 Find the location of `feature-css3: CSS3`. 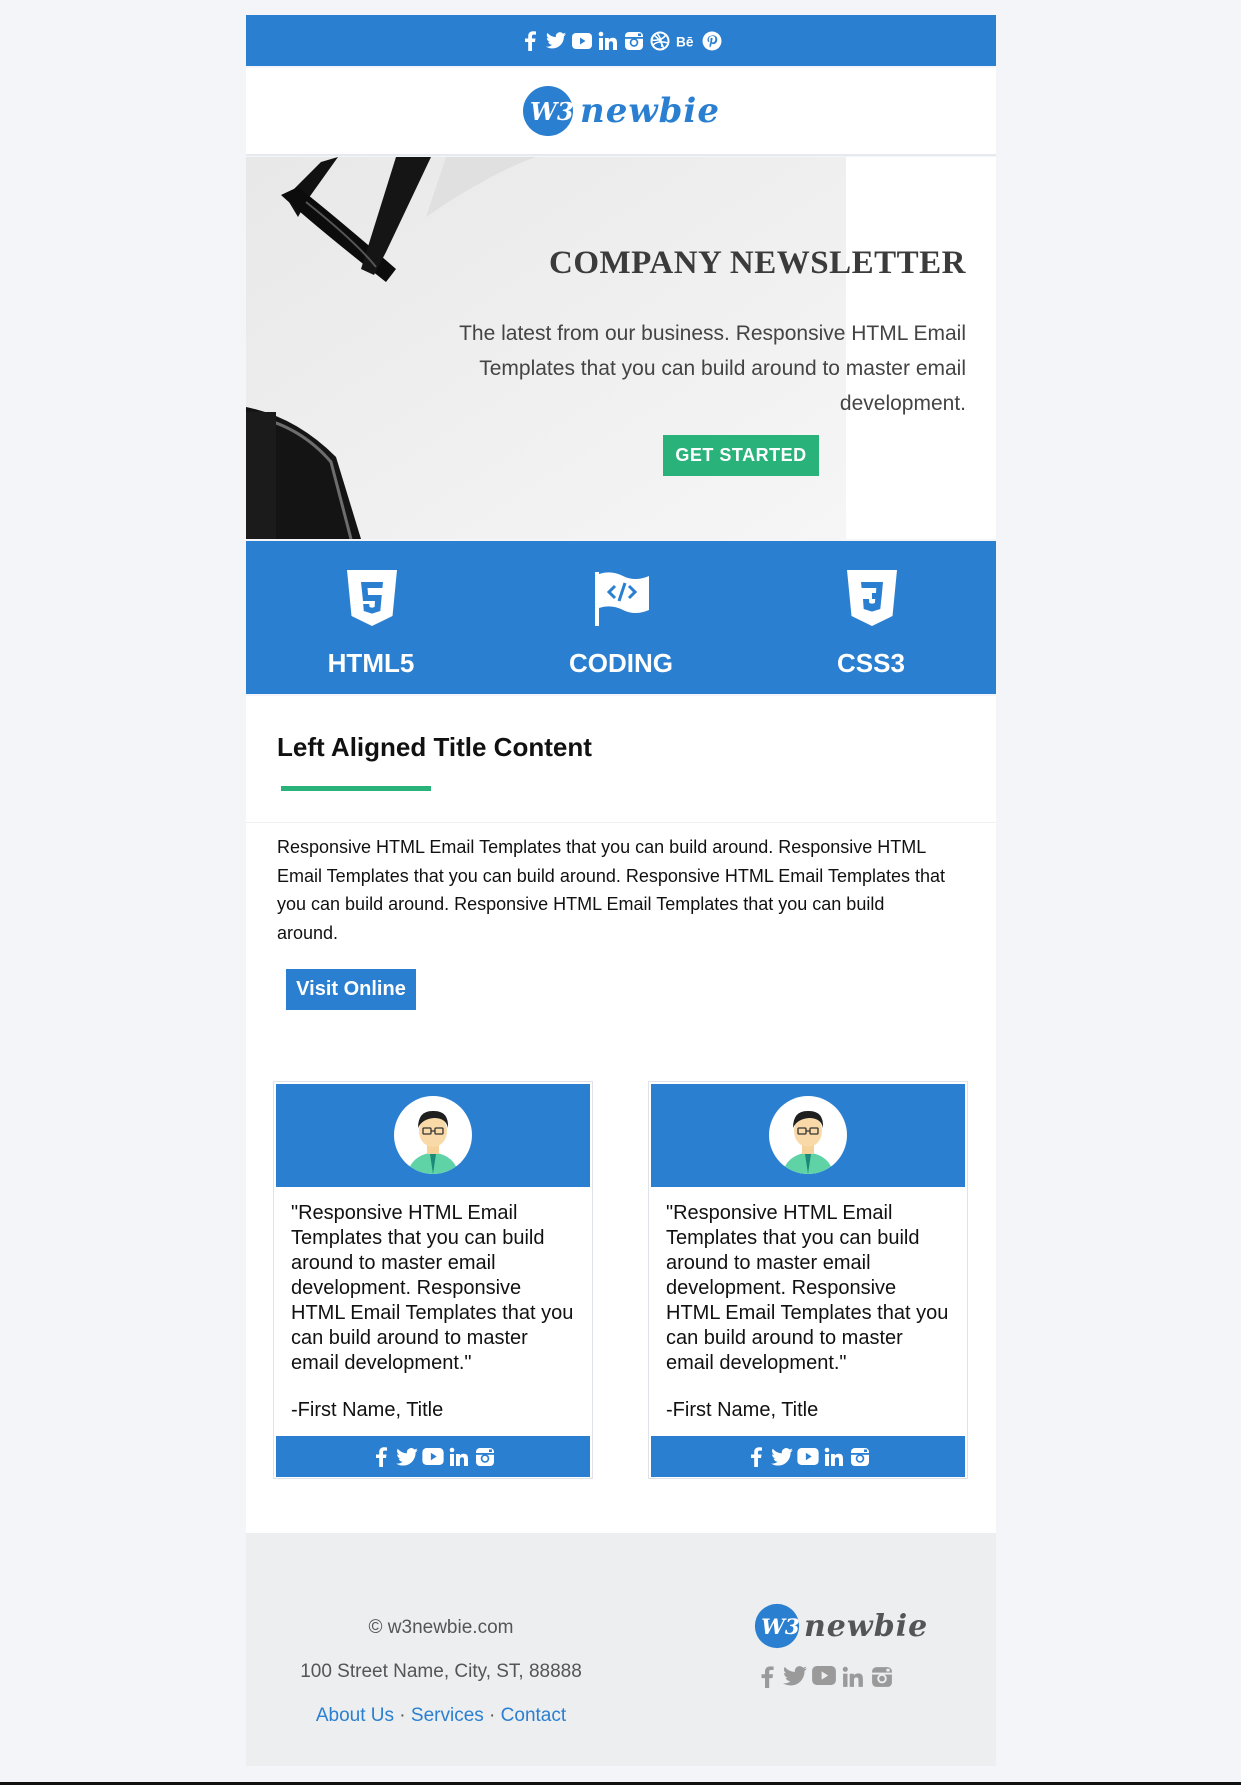

feature-css3: CSS3 is located at coordinates (871, 617).